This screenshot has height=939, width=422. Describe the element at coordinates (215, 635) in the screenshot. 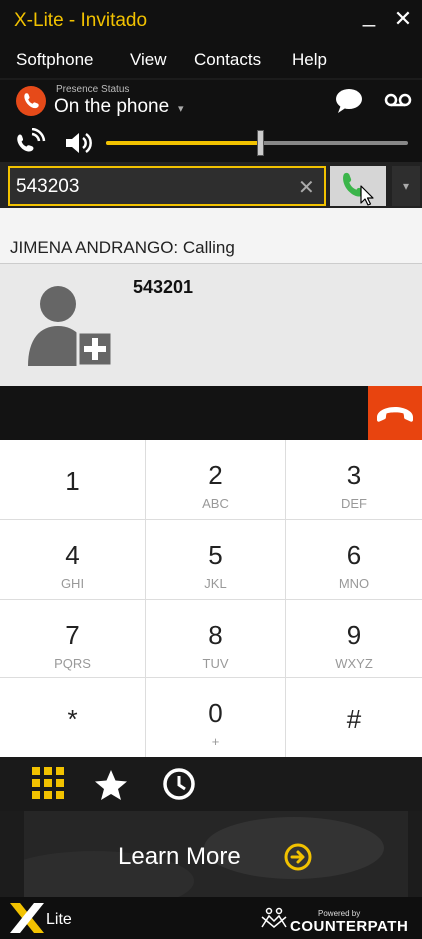

I see `key-digit: 8` at that location.